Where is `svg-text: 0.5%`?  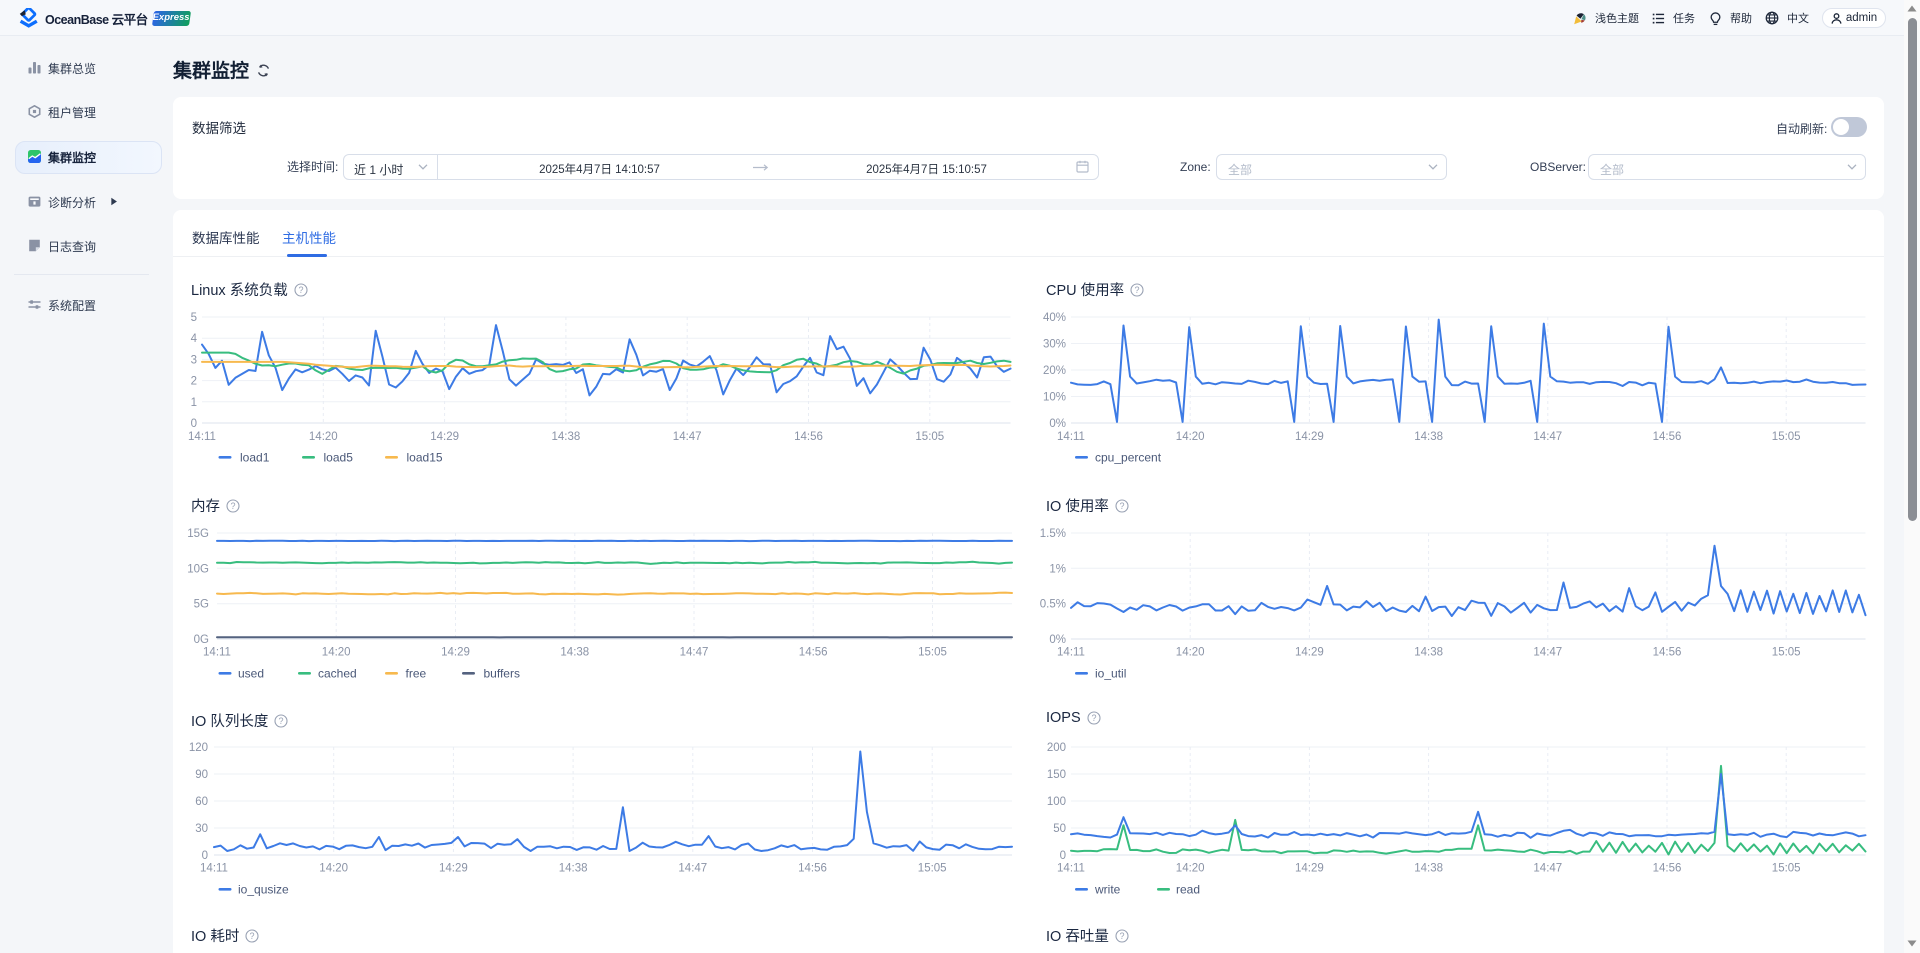
svg-text: 0.5% is located at coordinates (1053, 605).